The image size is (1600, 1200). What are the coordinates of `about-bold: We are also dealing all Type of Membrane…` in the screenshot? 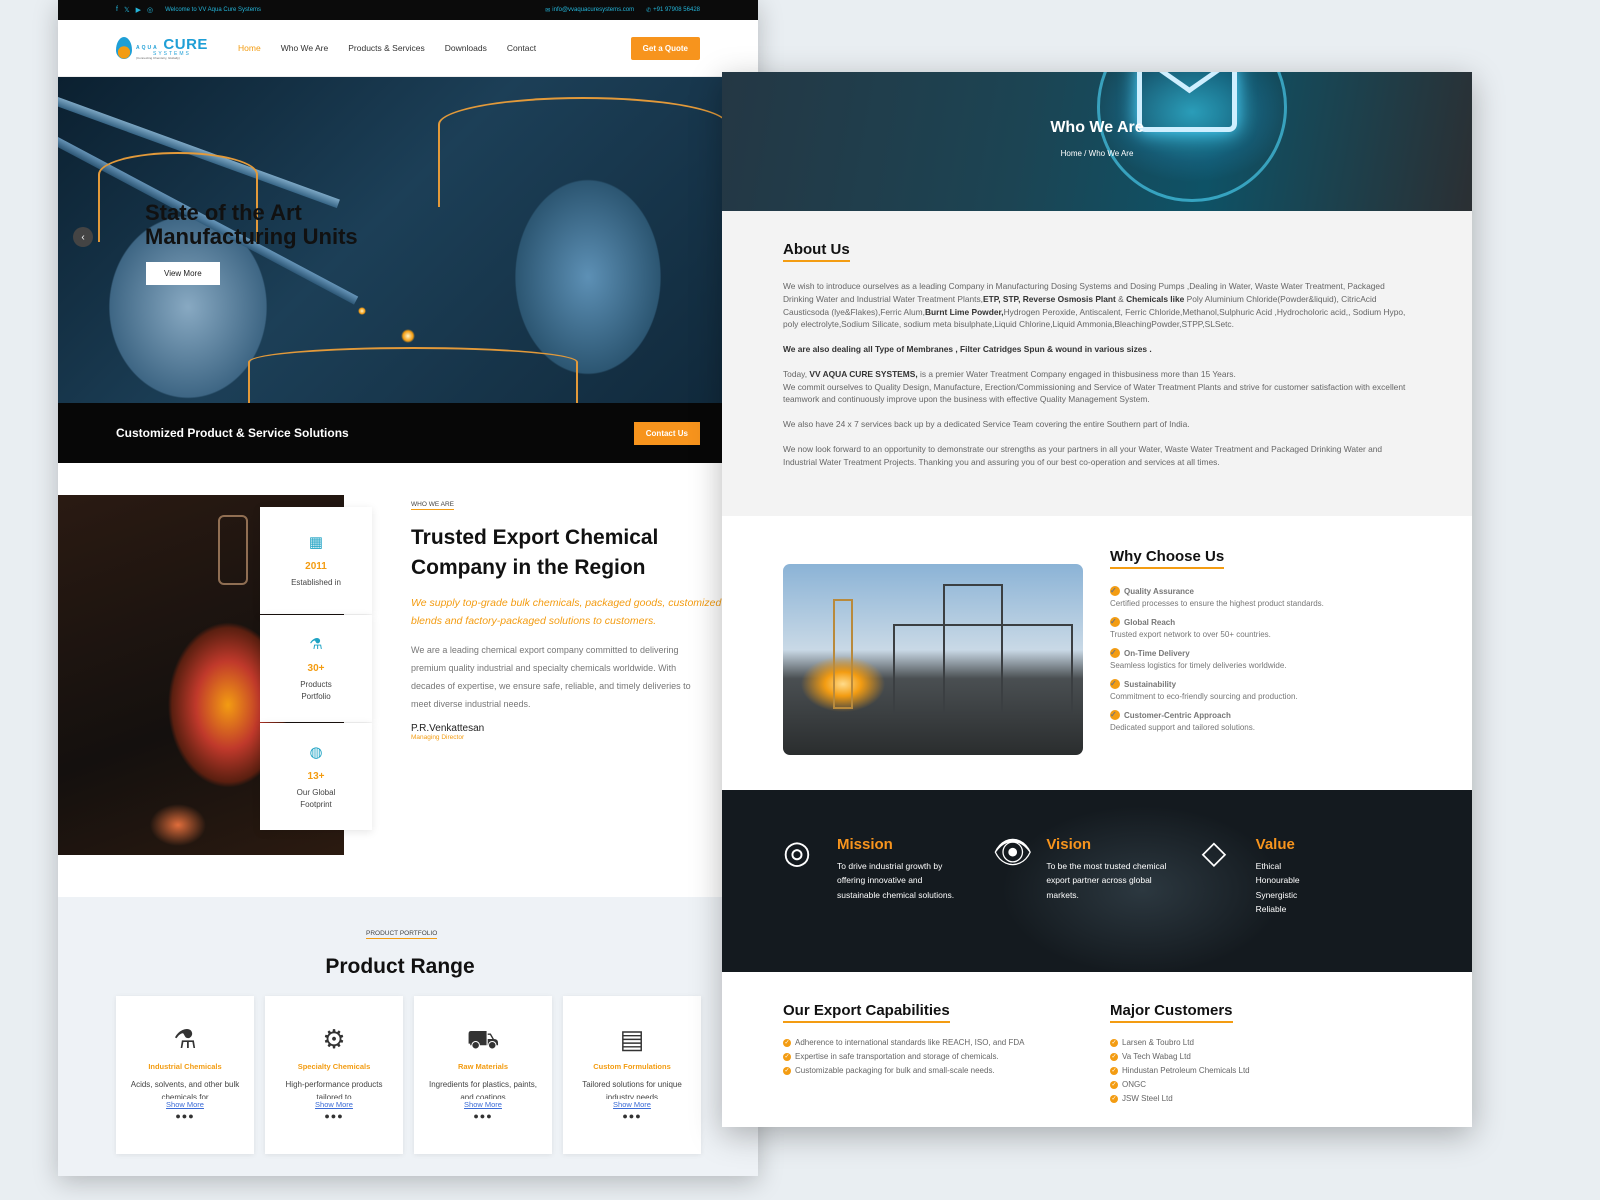 It's located at (967, 349).